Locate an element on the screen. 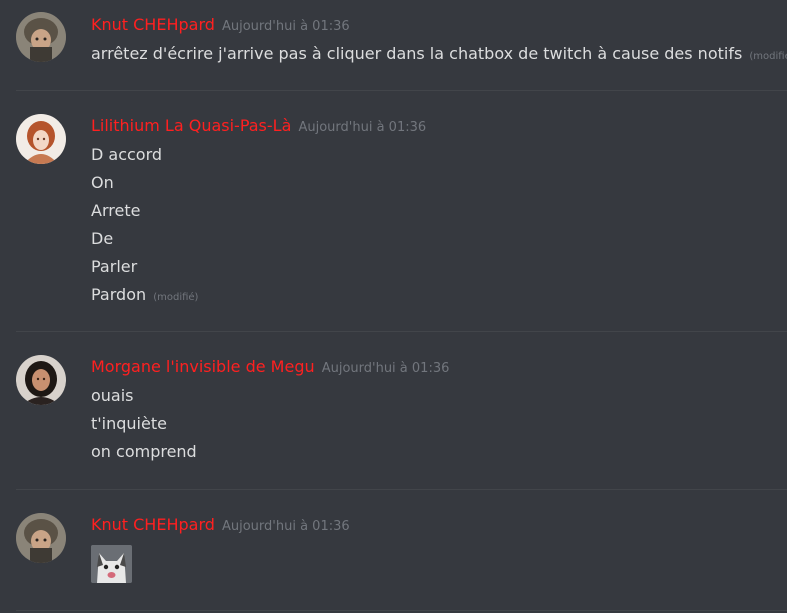  message-text: Parler is located at coordinates (114, 266).